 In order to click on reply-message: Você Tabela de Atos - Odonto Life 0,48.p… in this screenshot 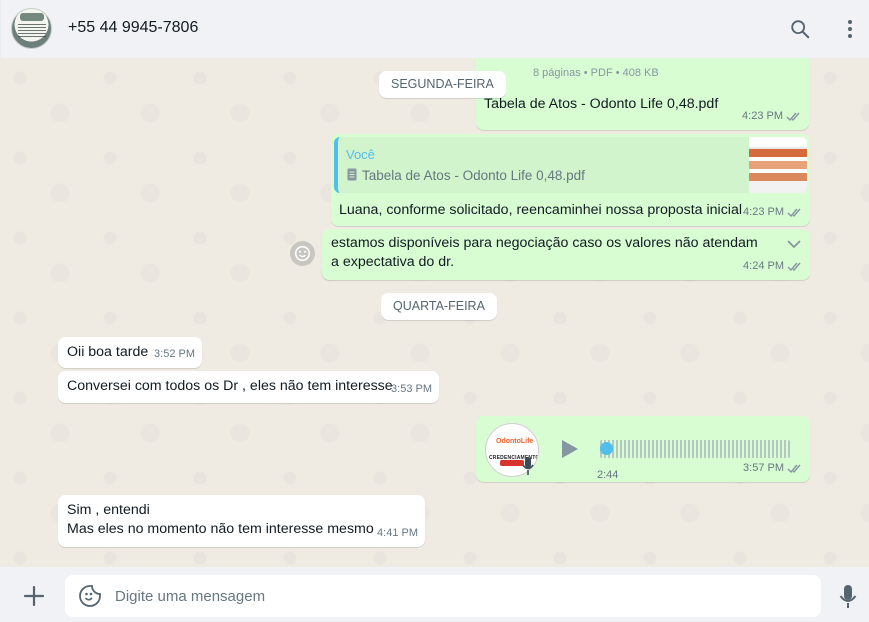, I will do `click(570, 180)`.